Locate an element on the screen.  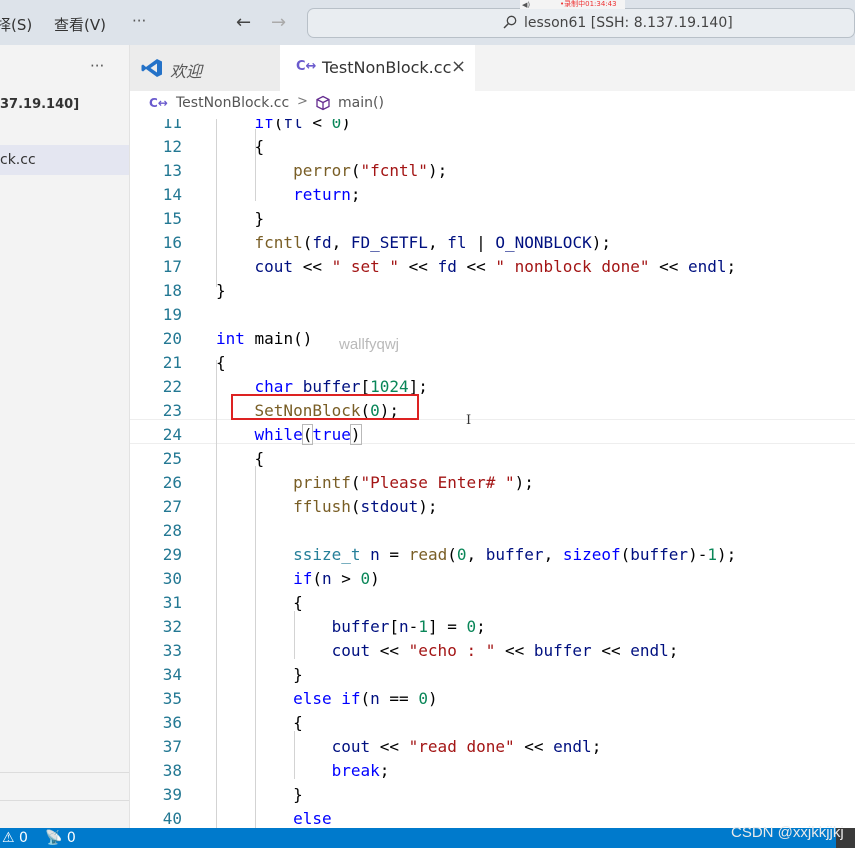
code-text: cout << "read done" << endl; is located at coordinates (466, 746).